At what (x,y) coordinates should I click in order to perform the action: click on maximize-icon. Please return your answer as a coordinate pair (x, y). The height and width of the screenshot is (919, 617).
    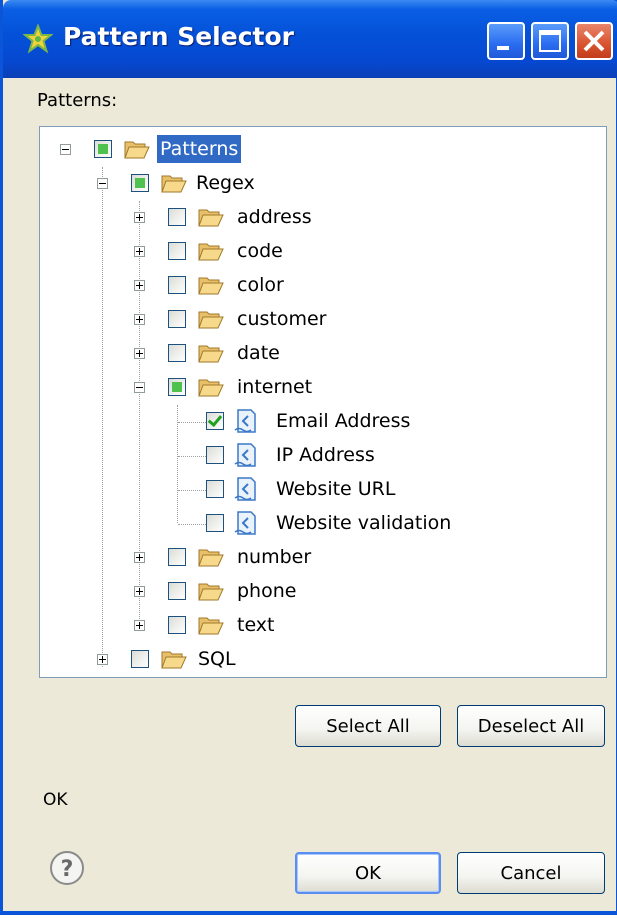
    Looking at the image, I should click on (550, 41).